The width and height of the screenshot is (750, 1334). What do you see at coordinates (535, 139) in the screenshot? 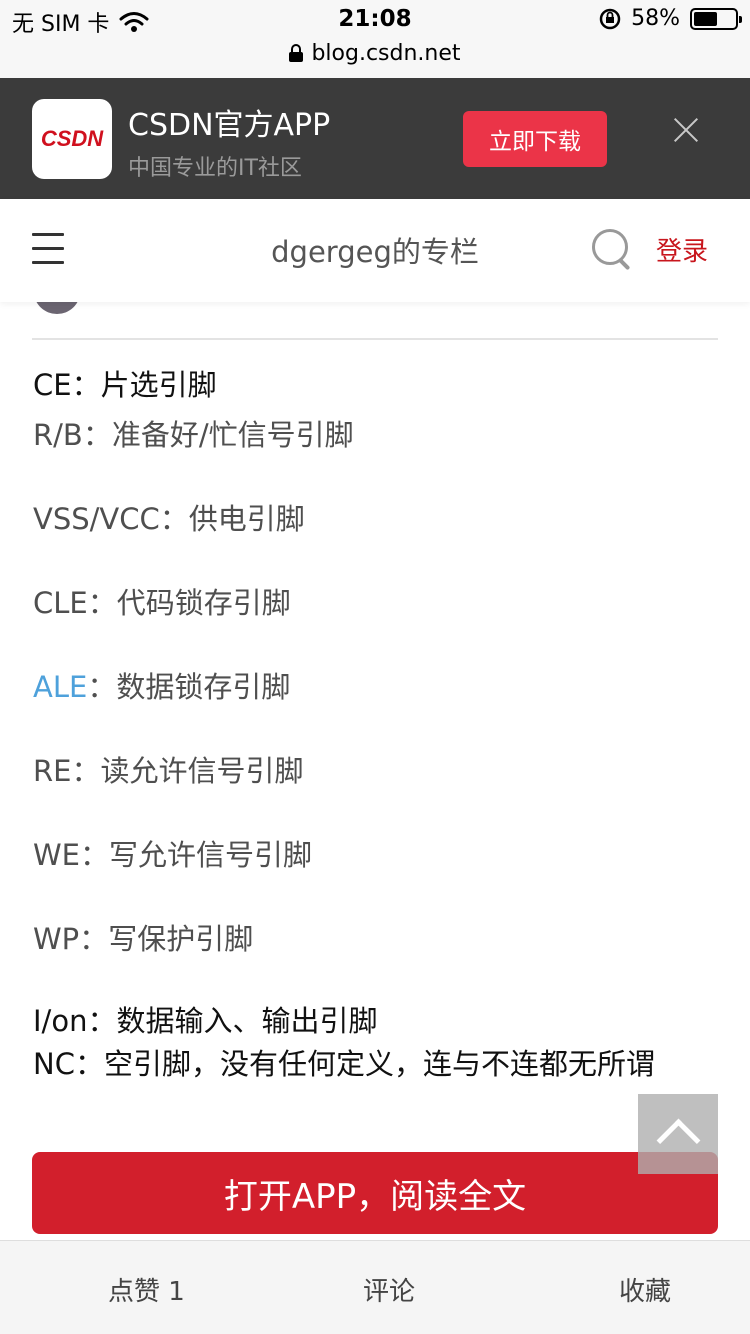
I see `download-button: 立即下载` at bounding box center [535, 139].